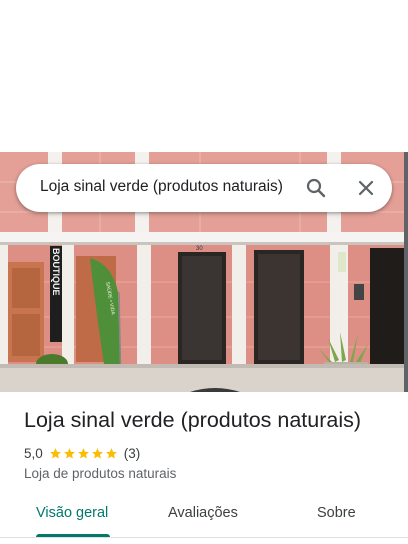  What do you see at coordinates (316, 188) in the screenshot?
I see `search-icon` at bounding box center [316, 188].